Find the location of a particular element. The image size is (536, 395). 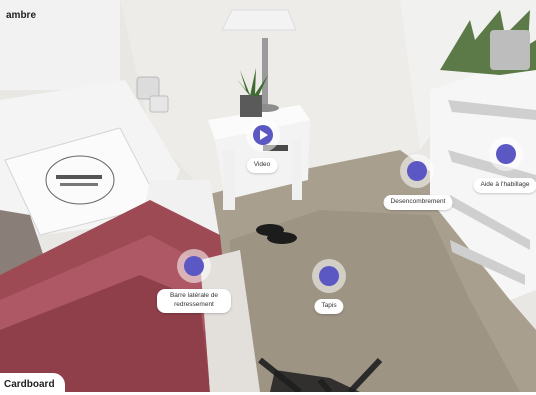

tapis-label: Tapis is located at coordinates (329, 306).